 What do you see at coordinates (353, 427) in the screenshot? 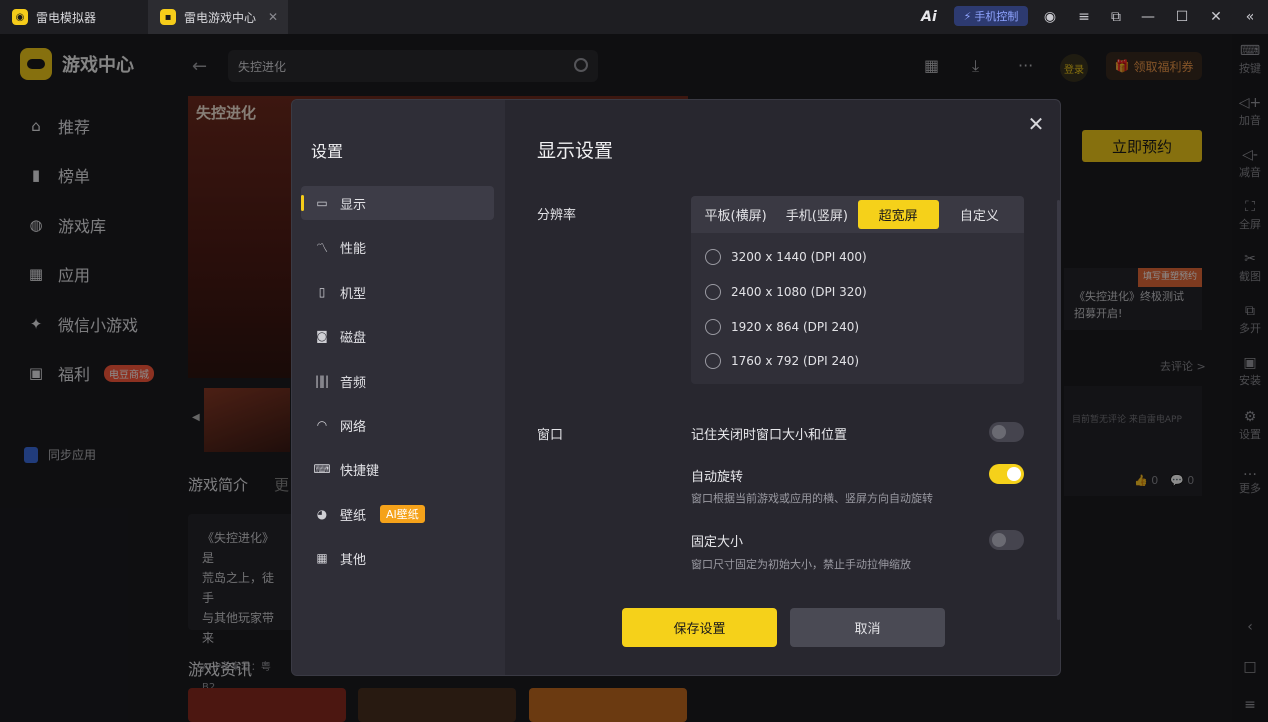
I see `menu-label: 网络` at bounding box center [353, 427].